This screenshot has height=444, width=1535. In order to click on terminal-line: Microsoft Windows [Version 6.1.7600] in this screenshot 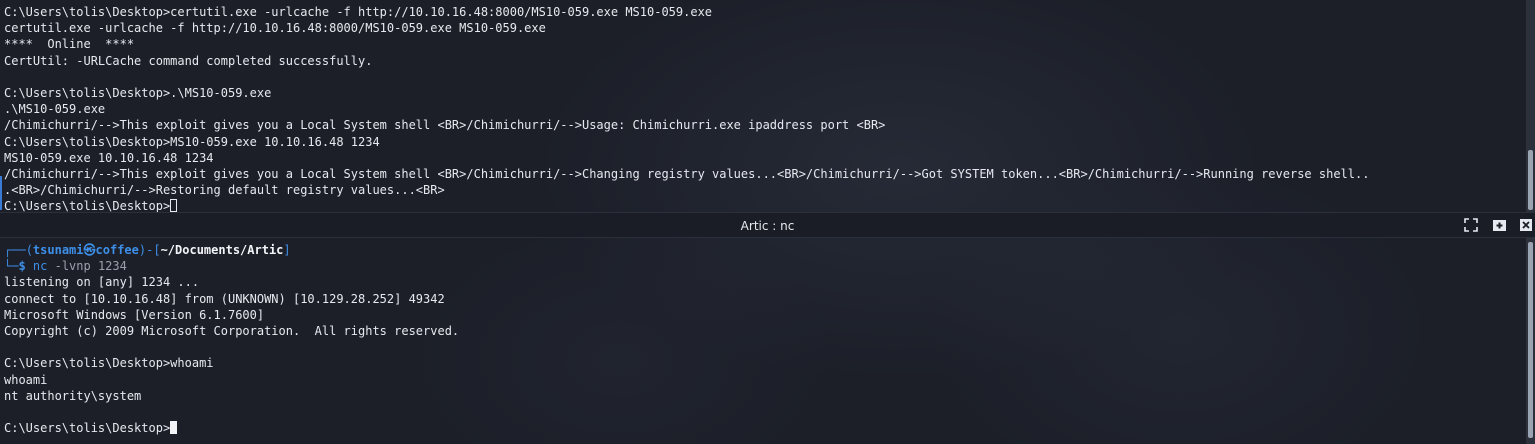, I will do `click(134, 314)`.